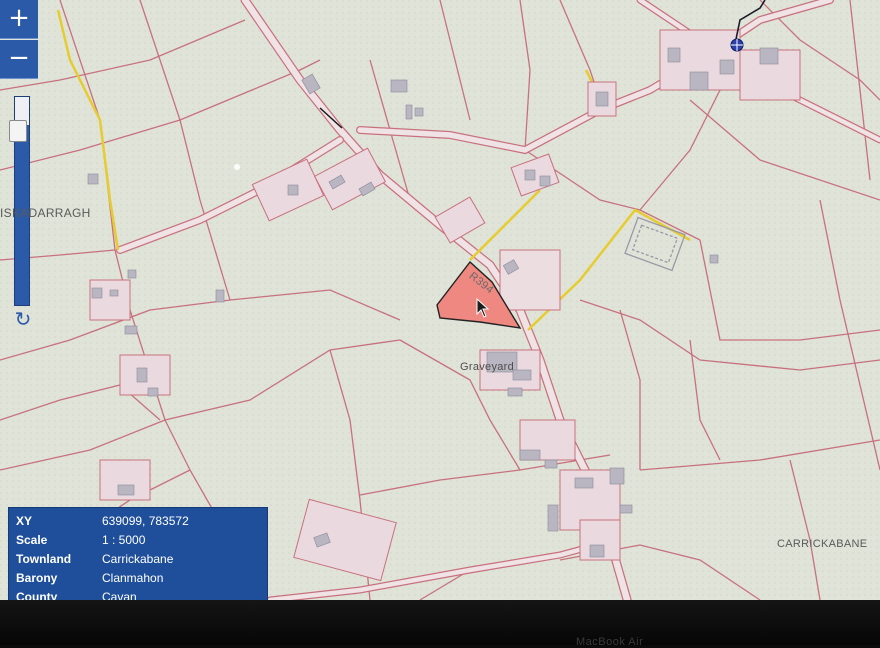 Image resolution: width=880 pixels, height=648 pixels. What do you see at coordinates (124, 540) in the screenshot?
I see `info-value: 1 : 5000` at bounding box center [124, 540].